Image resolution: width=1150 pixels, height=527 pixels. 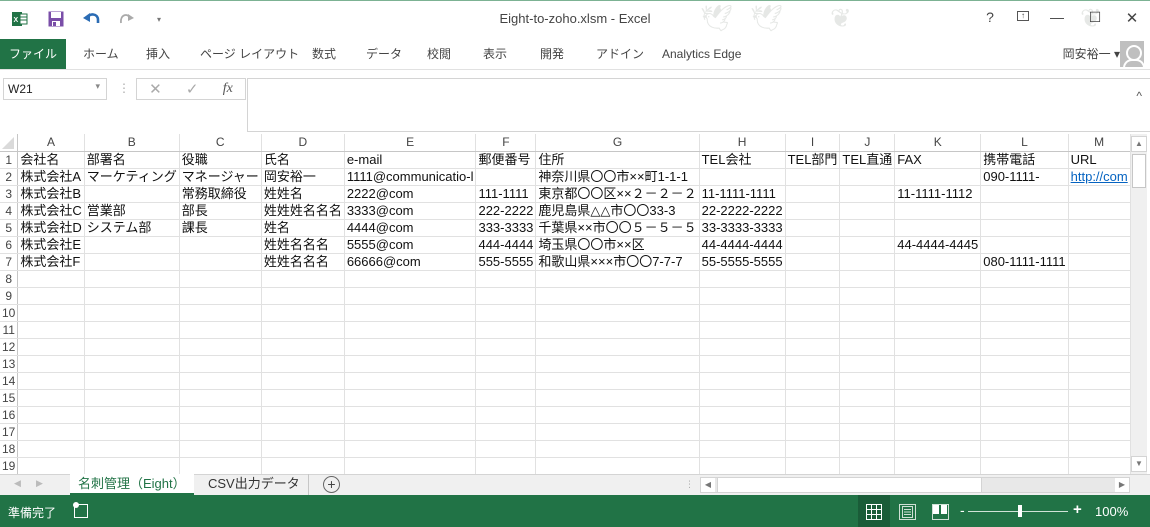 I want to click on cell-c15, so click(x=220, y=398).